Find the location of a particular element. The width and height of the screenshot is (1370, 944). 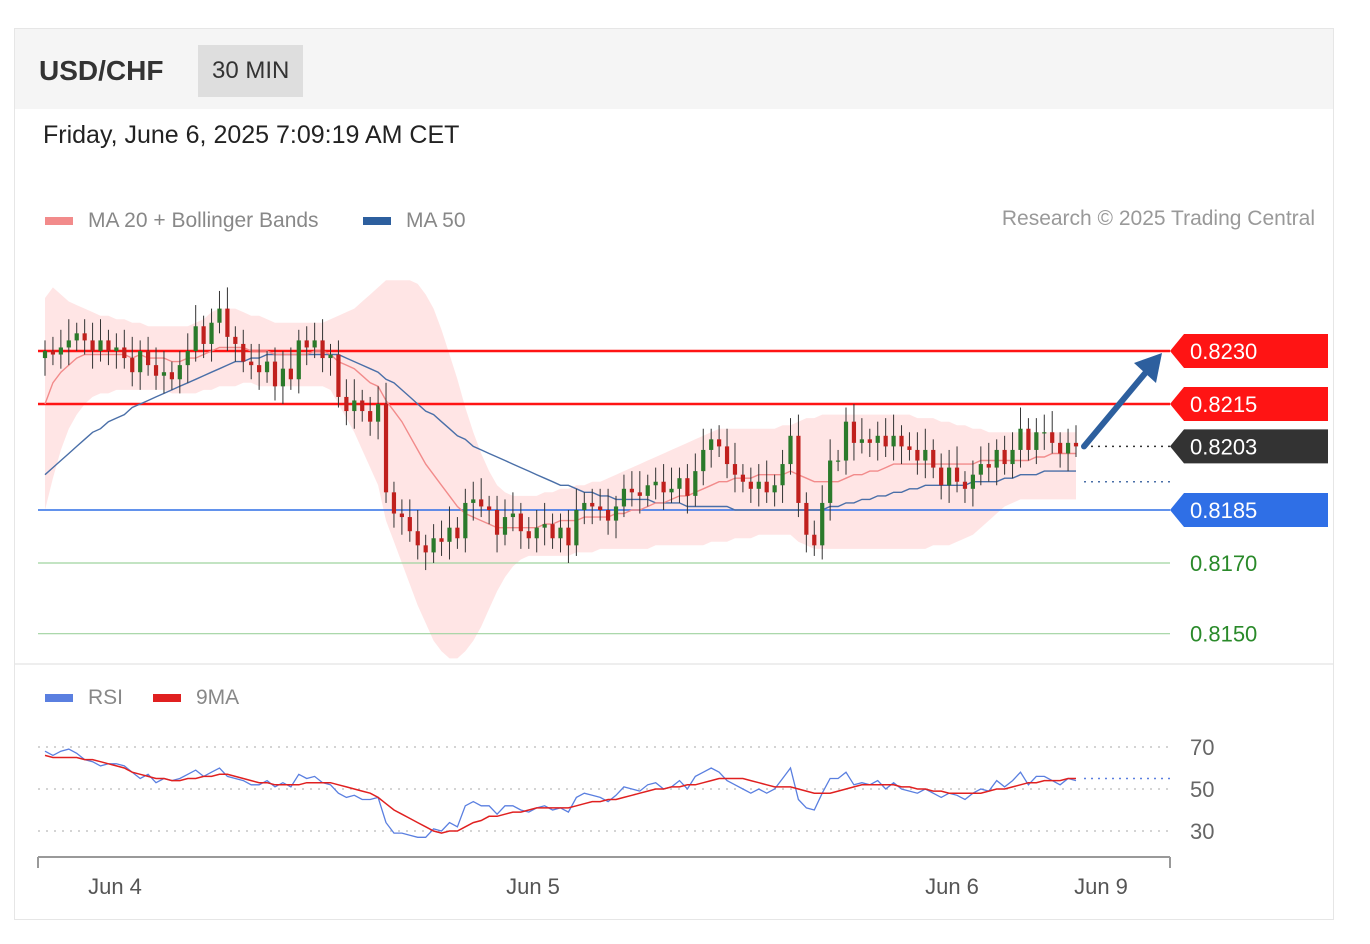

level-label-0.8203: 0.8203 is located at coordinates (1223, 446).